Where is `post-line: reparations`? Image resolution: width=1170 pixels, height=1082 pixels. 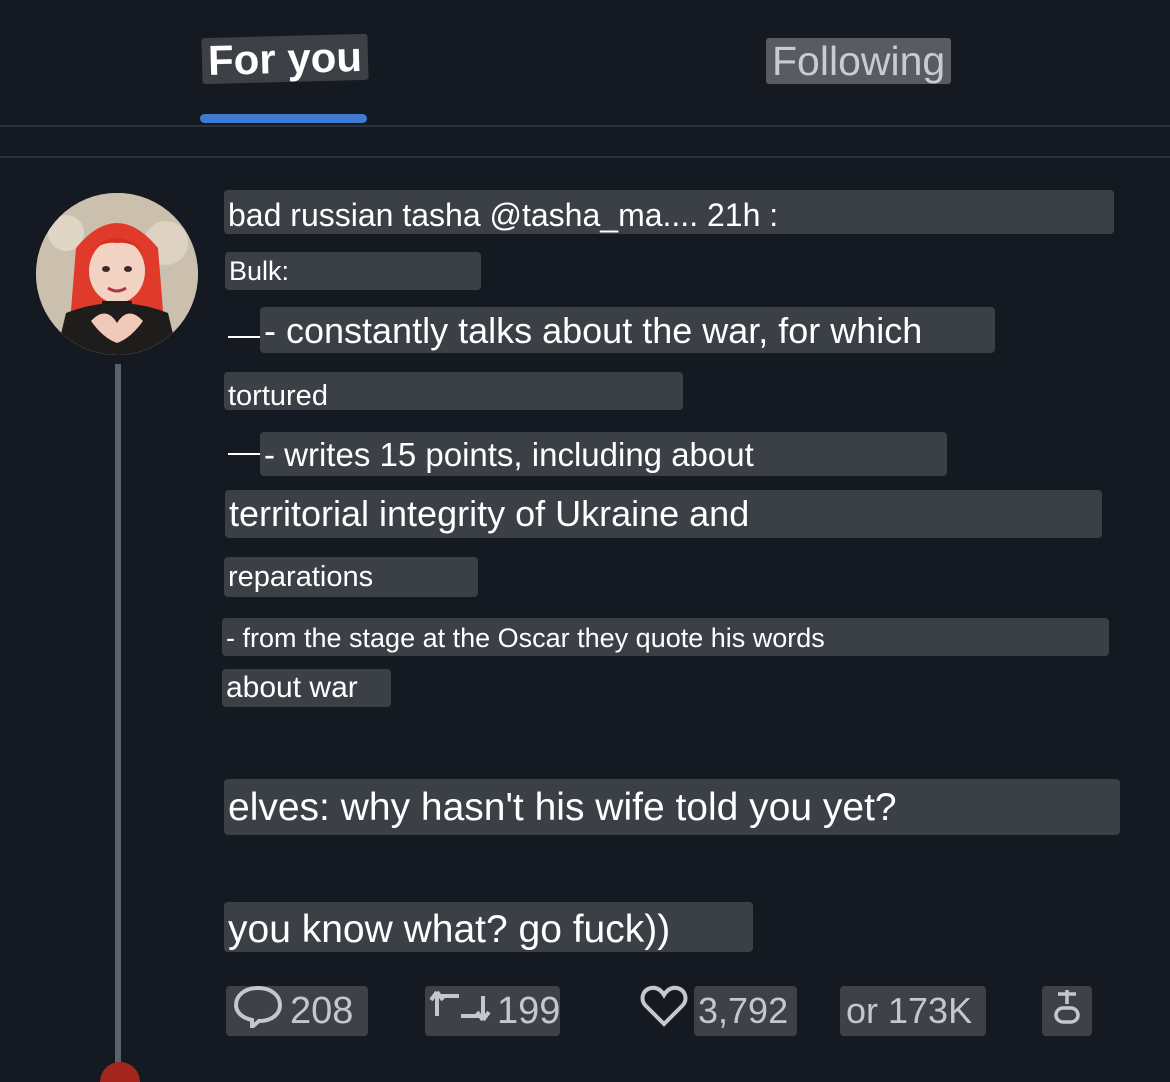 post-line: reparations is located at coordinates (351, 577).